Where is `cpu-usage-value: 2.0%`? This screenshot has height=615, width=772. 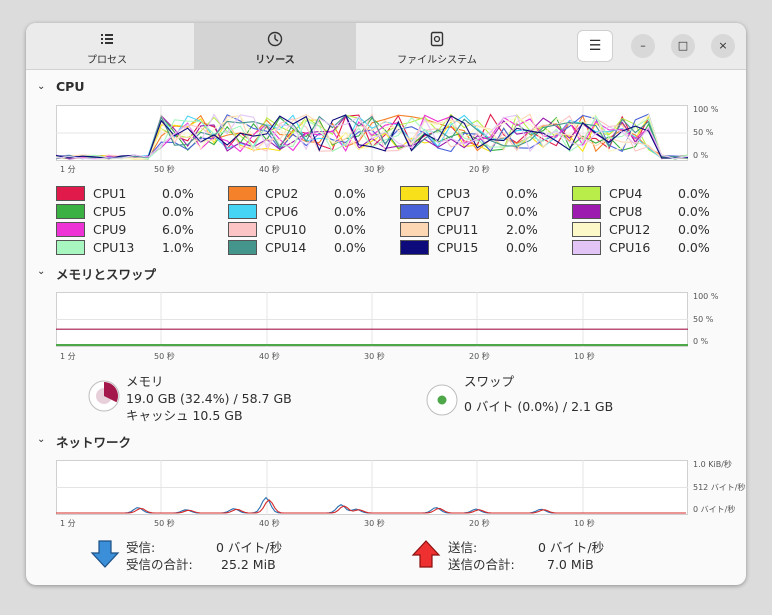 cpu-usage-value: 2.0% is located at coordinates (522, 229).